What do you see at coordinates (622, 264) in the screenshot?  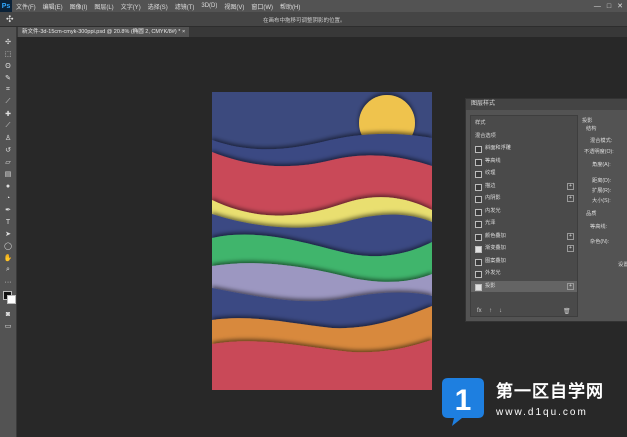 I see `set-default-button: 设置` at bounding box center [622, 264].